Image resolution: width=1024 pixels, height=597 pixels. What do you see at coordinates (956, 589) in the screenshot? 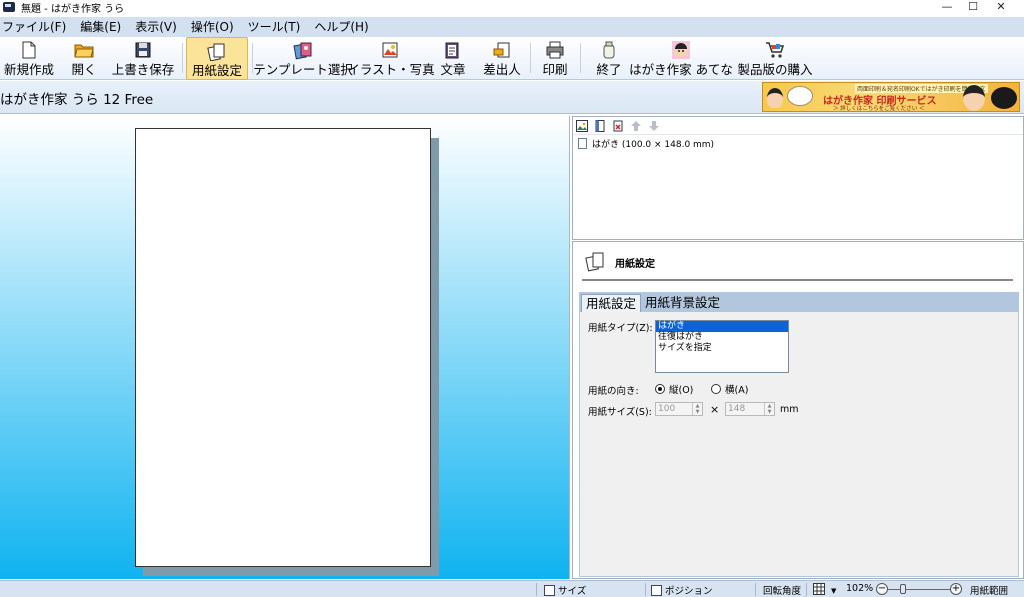
I see `zoom-in-button: +` at bounding box center [956, 589].